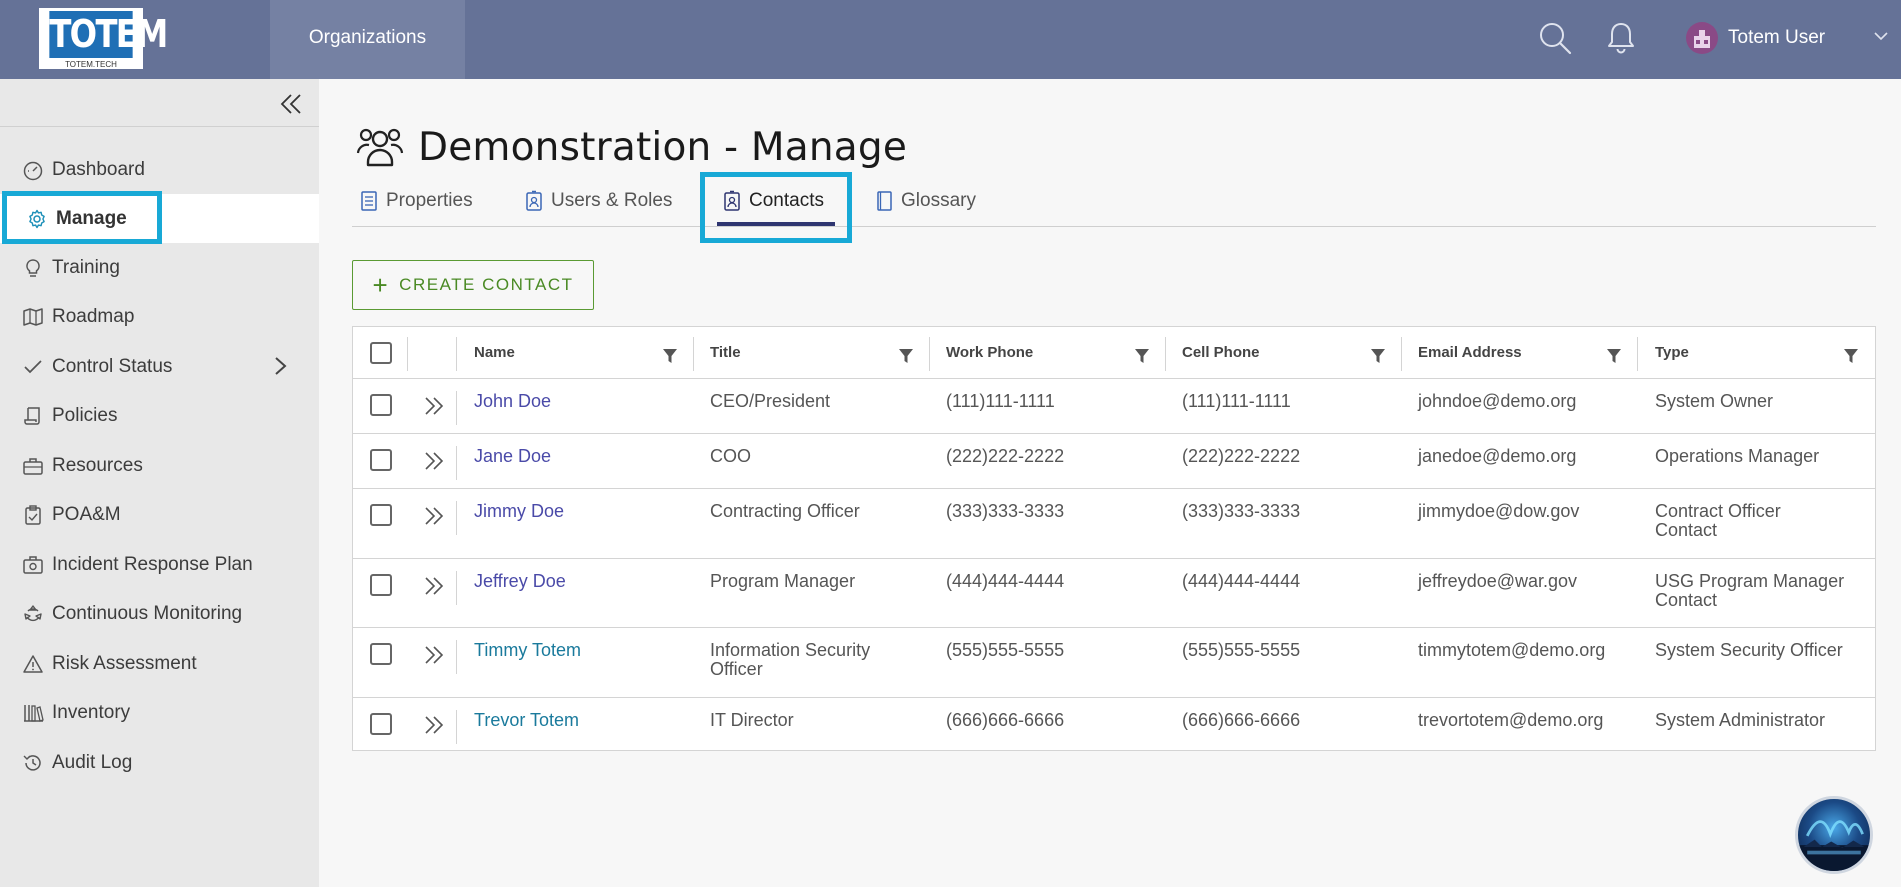  What do you see at coordinates (103, 38) in the screenshot?
I see `totem-logo: TOTEM TOTEM.TECH` at bounding box center [103, 38].